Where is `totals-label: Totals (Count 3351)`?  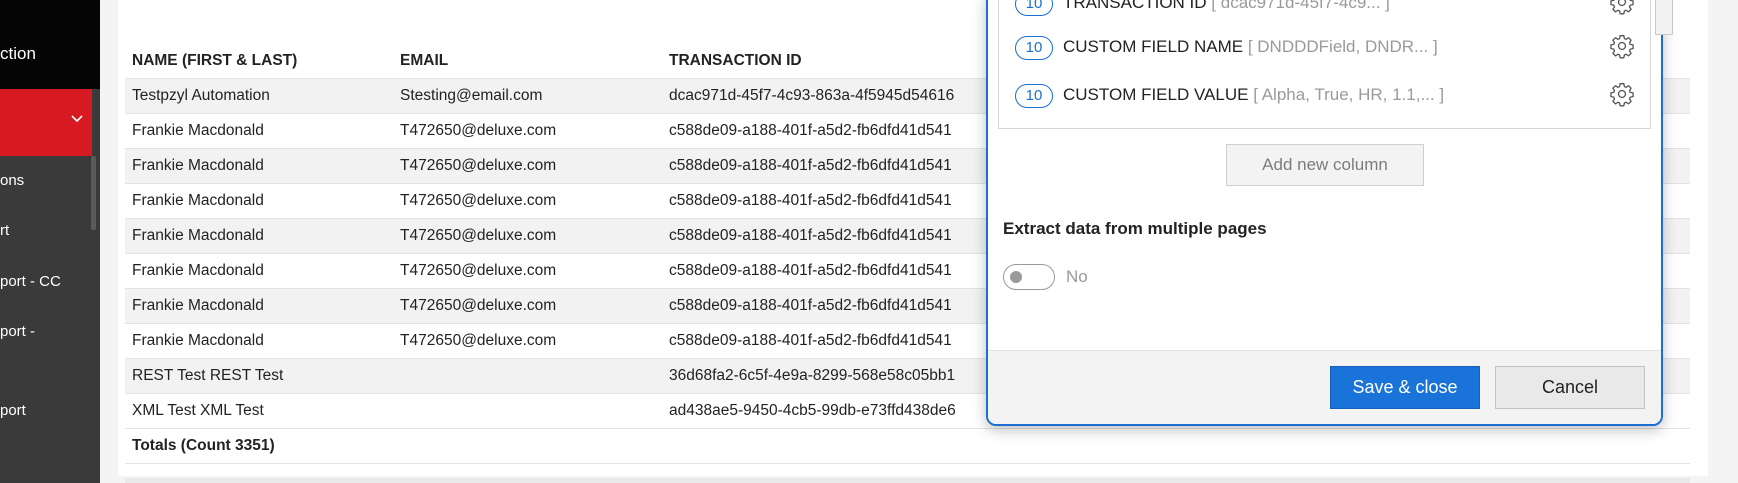 totals-label: Totals (Count 3351) is located at coordinates (259, 446).